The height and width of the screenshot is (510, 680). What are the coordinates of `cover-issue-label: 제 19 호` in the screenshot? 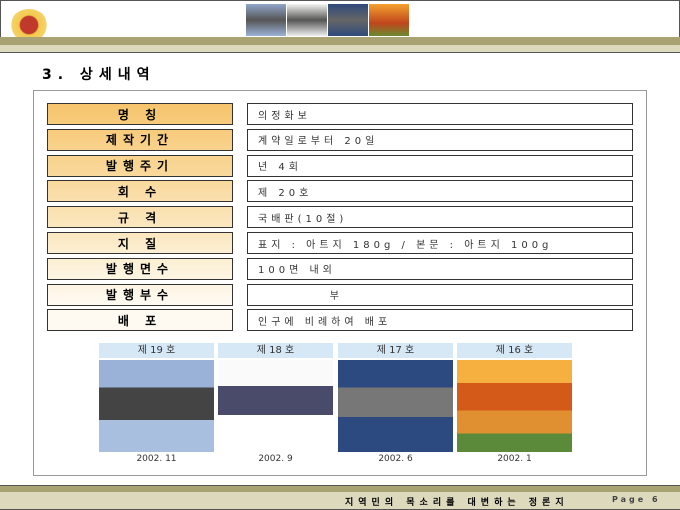 It's located at (156, 350).